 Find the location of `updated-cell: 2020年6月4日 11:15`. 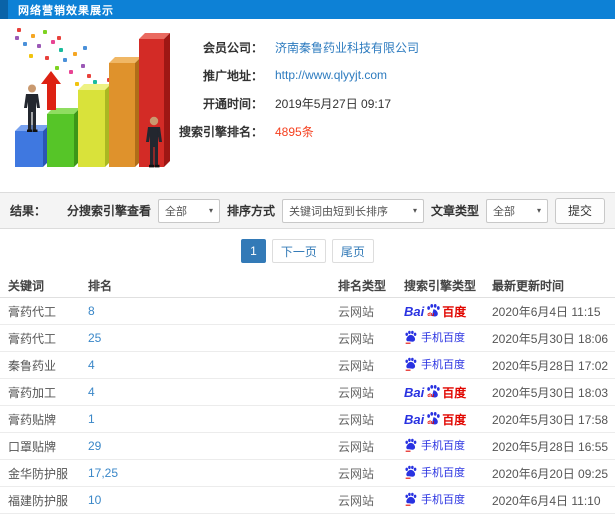

updated-cell: 2020年6月4日 11:15 is located at coordinates (546, 311).